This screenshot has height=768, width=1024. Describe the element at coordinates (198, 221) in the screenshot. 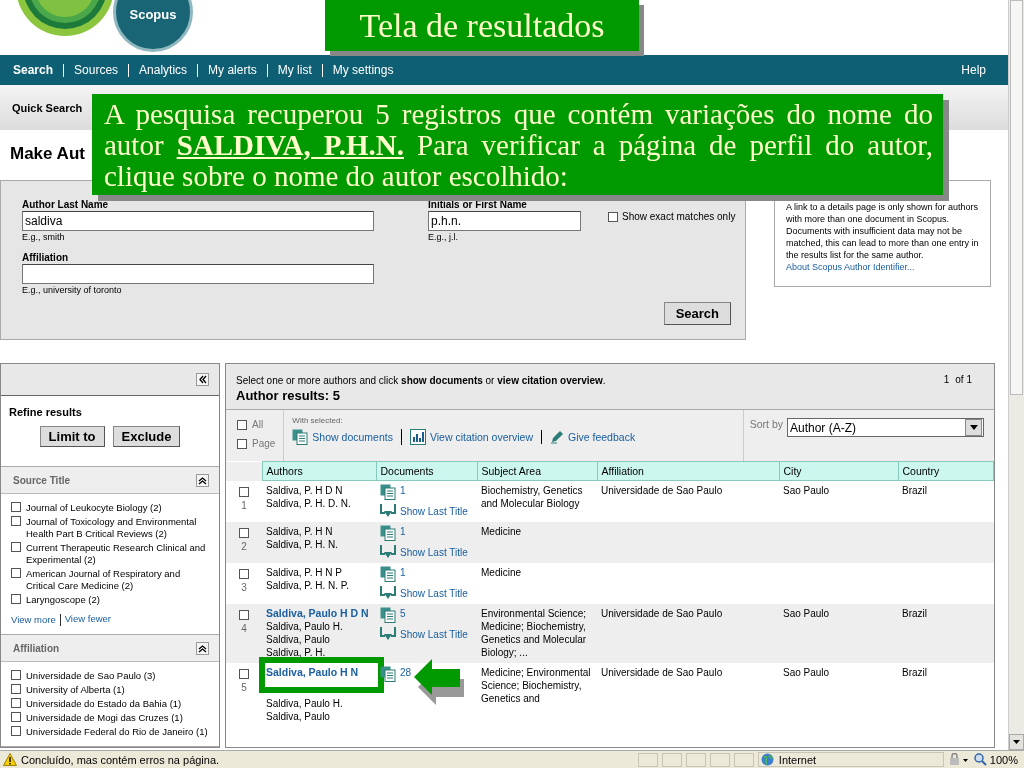

I see `text-field: saldiva` at that location.